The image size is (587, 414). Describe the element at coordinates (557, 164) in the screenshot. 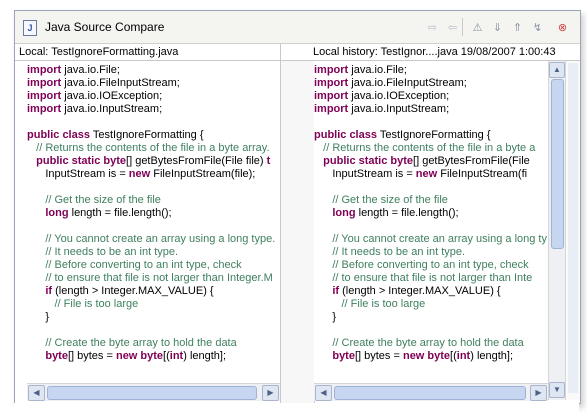

I see `vertical-scroll-thumb` at that location.